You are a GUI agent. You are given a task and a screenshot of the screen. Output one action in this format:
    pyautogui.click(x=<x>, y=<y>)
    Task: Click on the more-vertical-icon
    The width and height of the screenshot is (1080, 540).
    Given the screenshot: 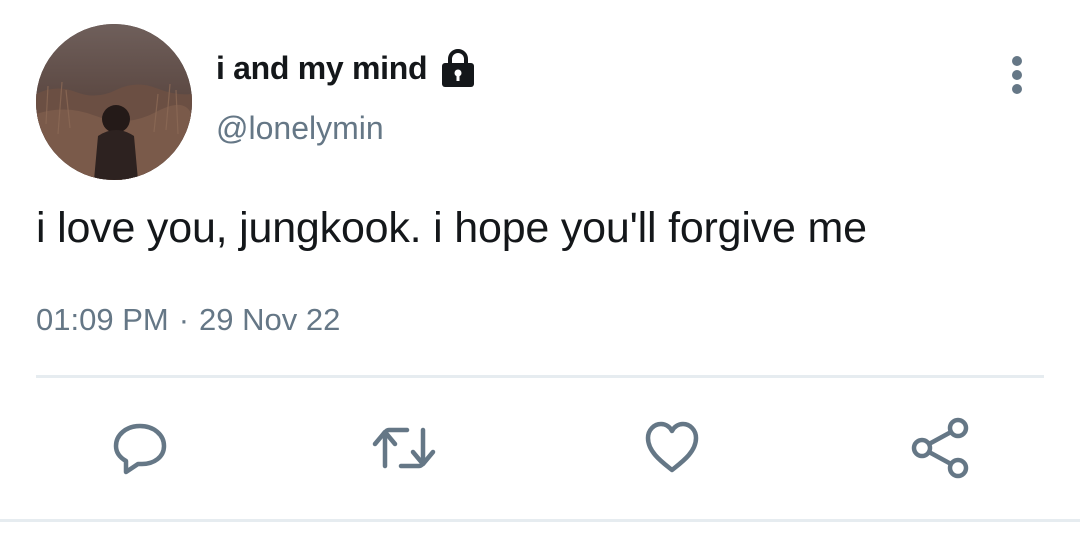 What is the action you would take?
    pyautogui.click(x=1017, y=76)
    